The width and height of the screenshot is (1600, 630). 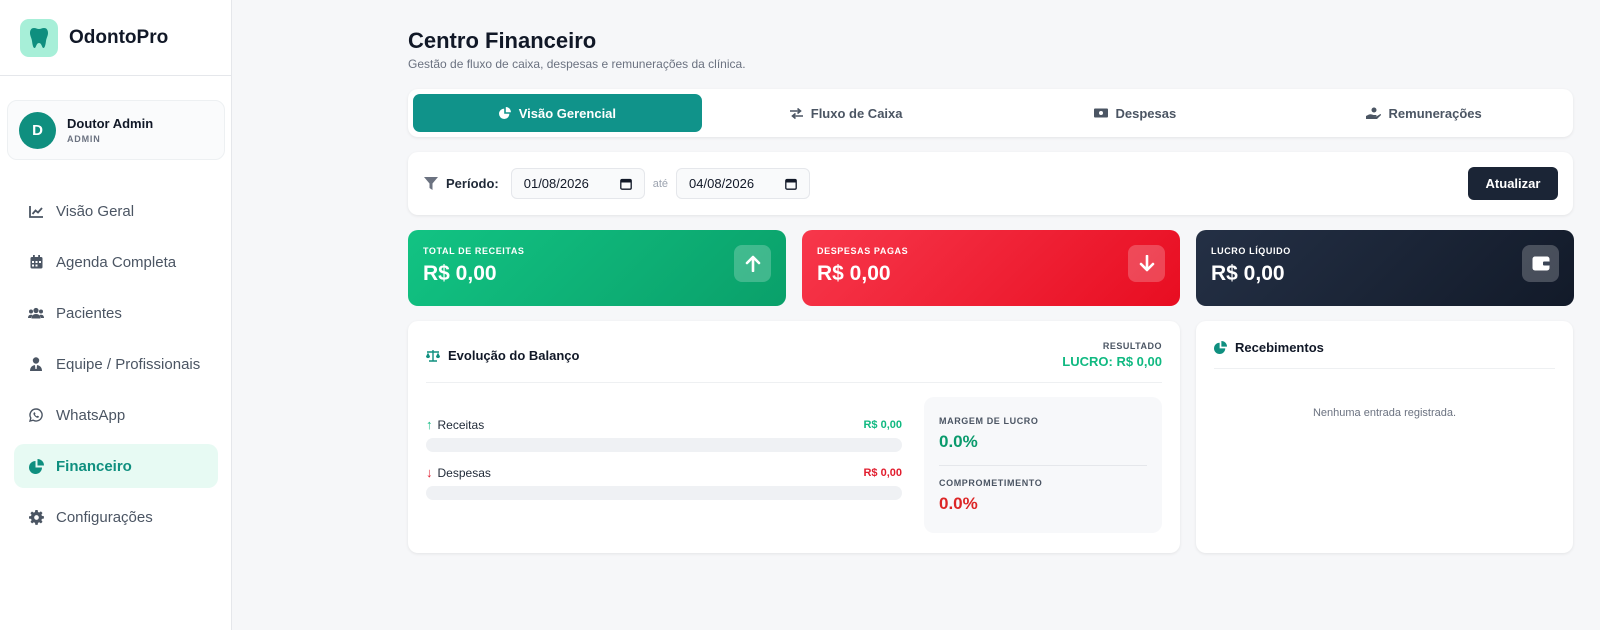 I want to click on receitas-bar-row: ↑ Receitas R$ 0,00, so click(x=664, y=434).